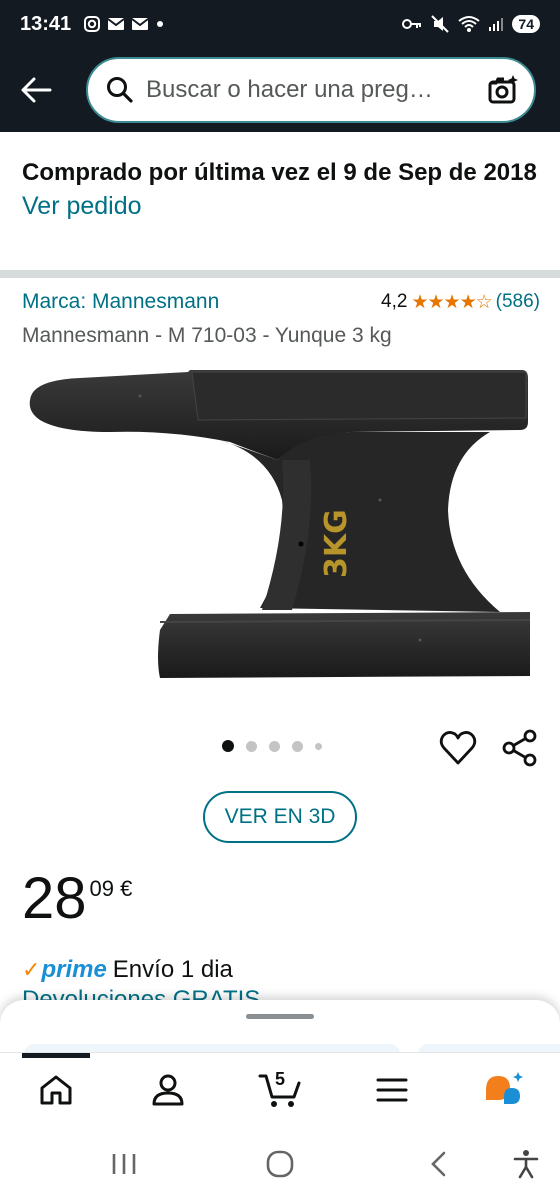 The height and width of the screenshot is (1200, 560). I want to click on back-arrow-icon, so click(36, 90).